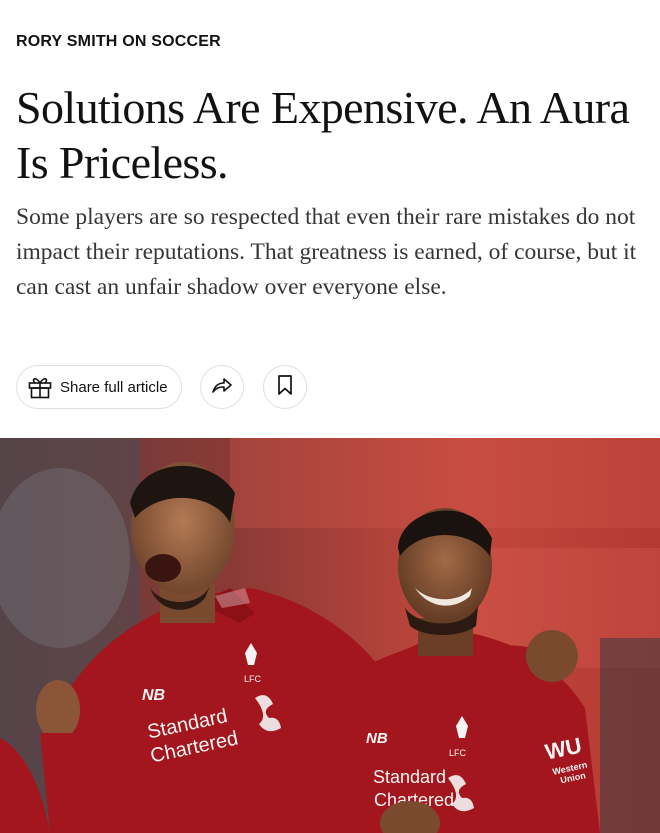  What do you see at coordinates (118, 42) in the screenshot?
I see `section-kicker: RORY SMITH ON SOCCER` at bounding box center [118, 42].